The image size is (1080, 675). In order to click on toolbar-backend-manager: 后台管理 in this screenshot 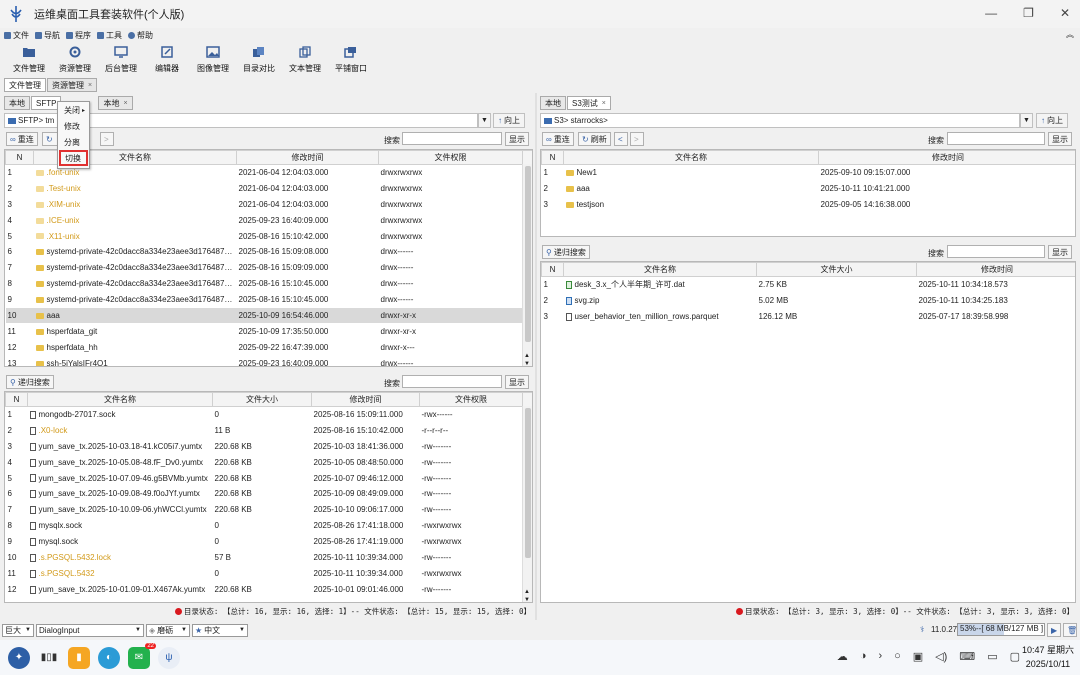, I will do `click(121, 60)`.